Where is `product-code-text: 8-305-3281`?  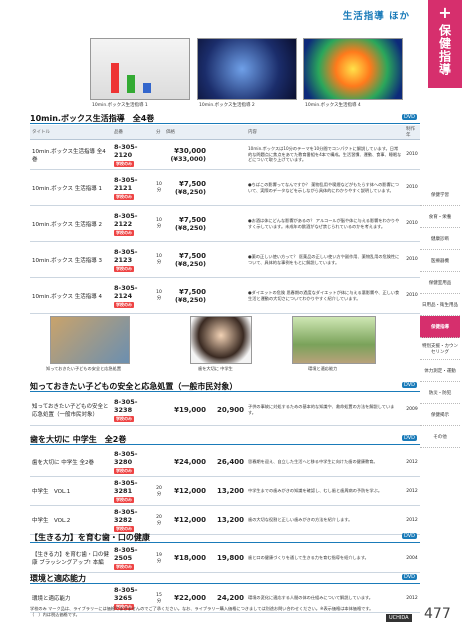 product-code-text: 8-305-3281 is located at coordinates (126, 487).